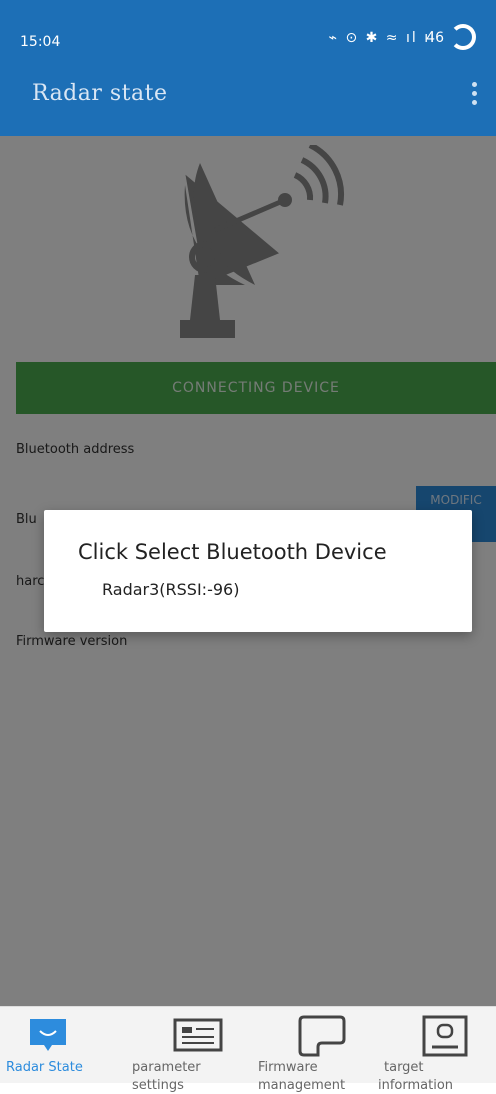  Describe the element at coordinates (256, 388) in the screenshot. I see `connect-device-button: CONNECTING DEVICE` at that location.